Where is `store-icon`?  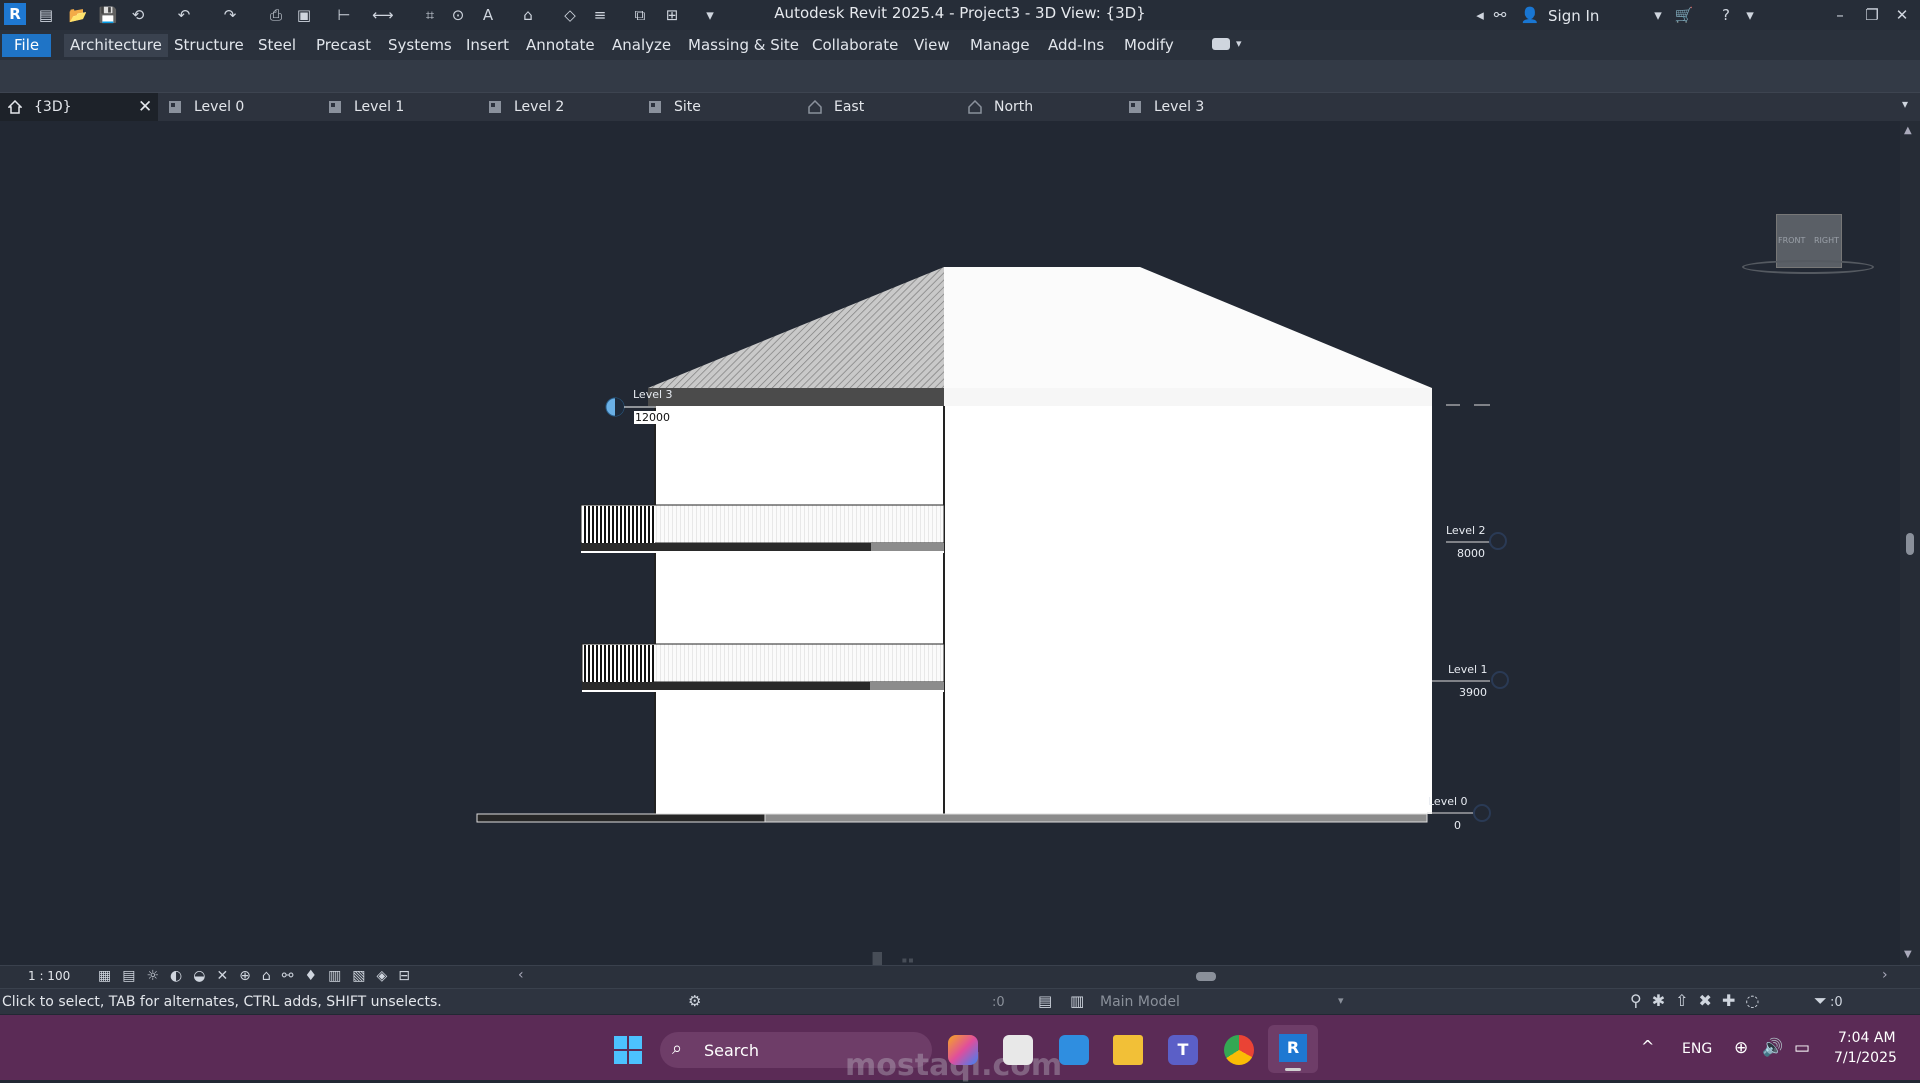
store-icon is located at coordinates (1018, 1050).